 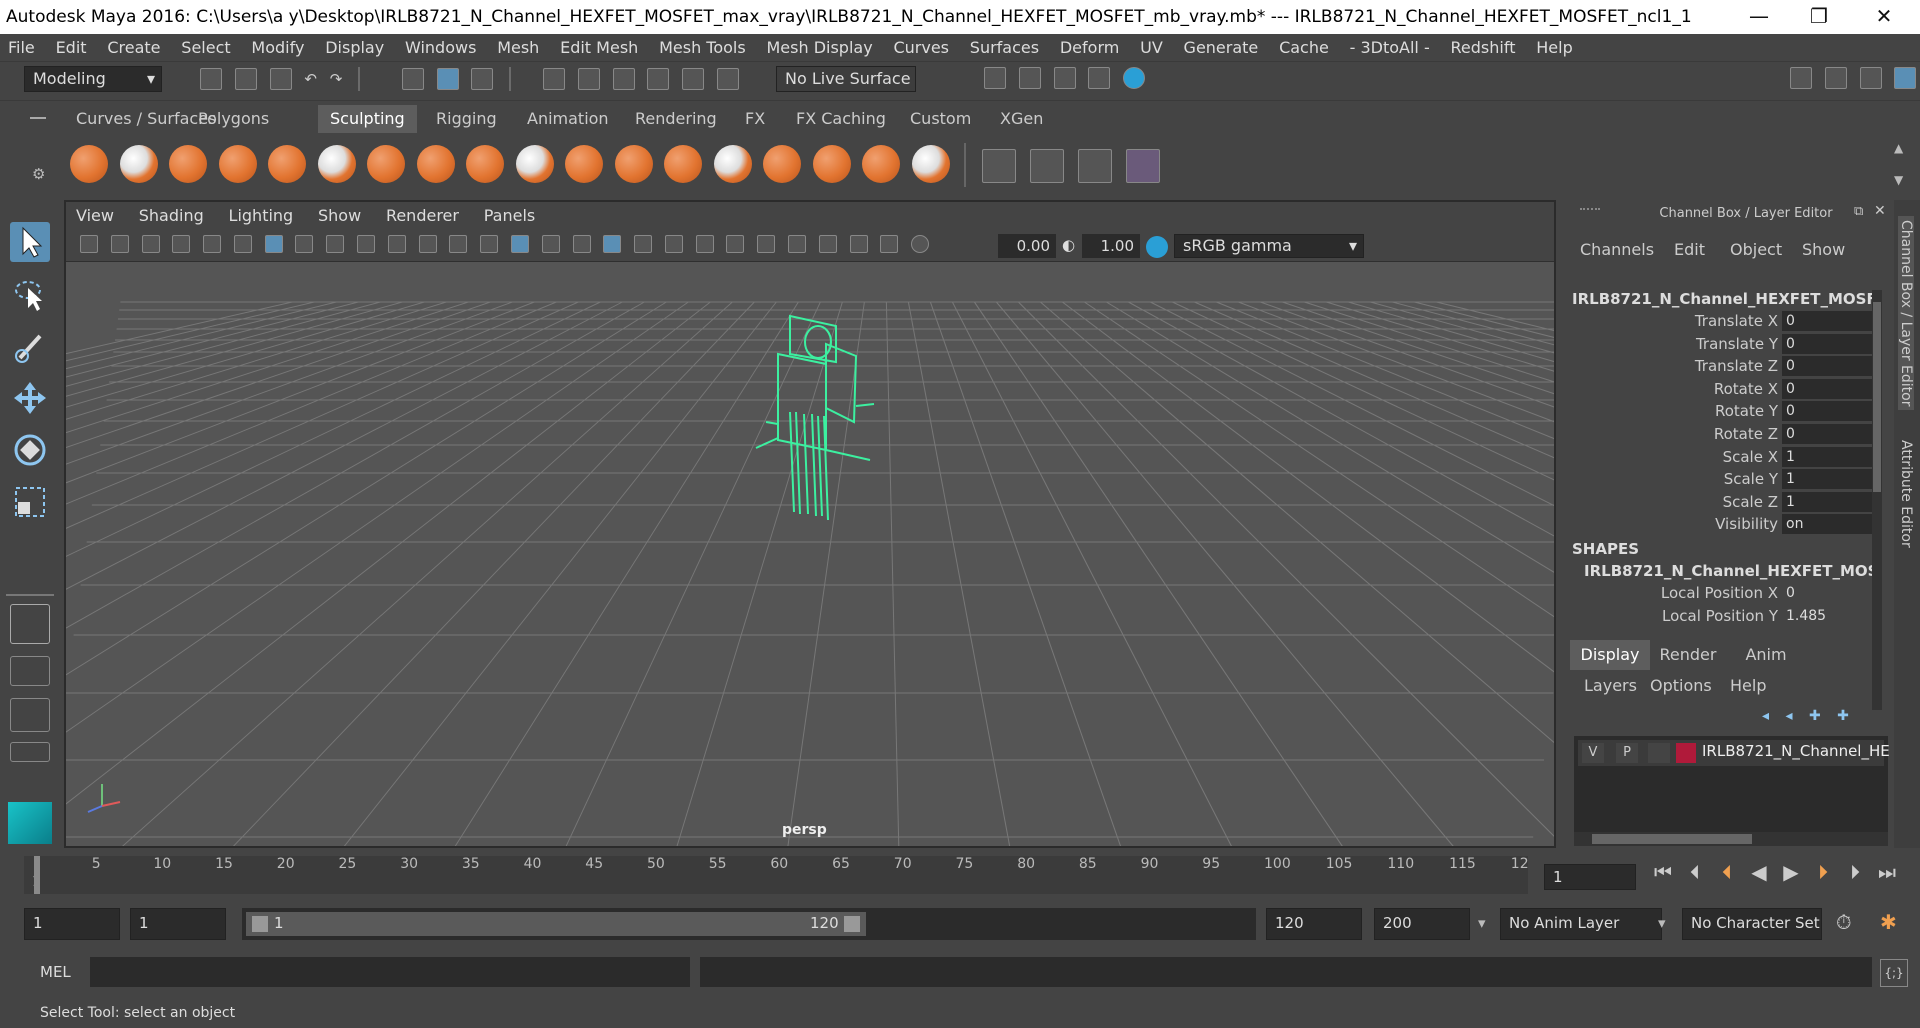 I want to click on play-forwards-icon: ▶, so click(x=1791, y=872).